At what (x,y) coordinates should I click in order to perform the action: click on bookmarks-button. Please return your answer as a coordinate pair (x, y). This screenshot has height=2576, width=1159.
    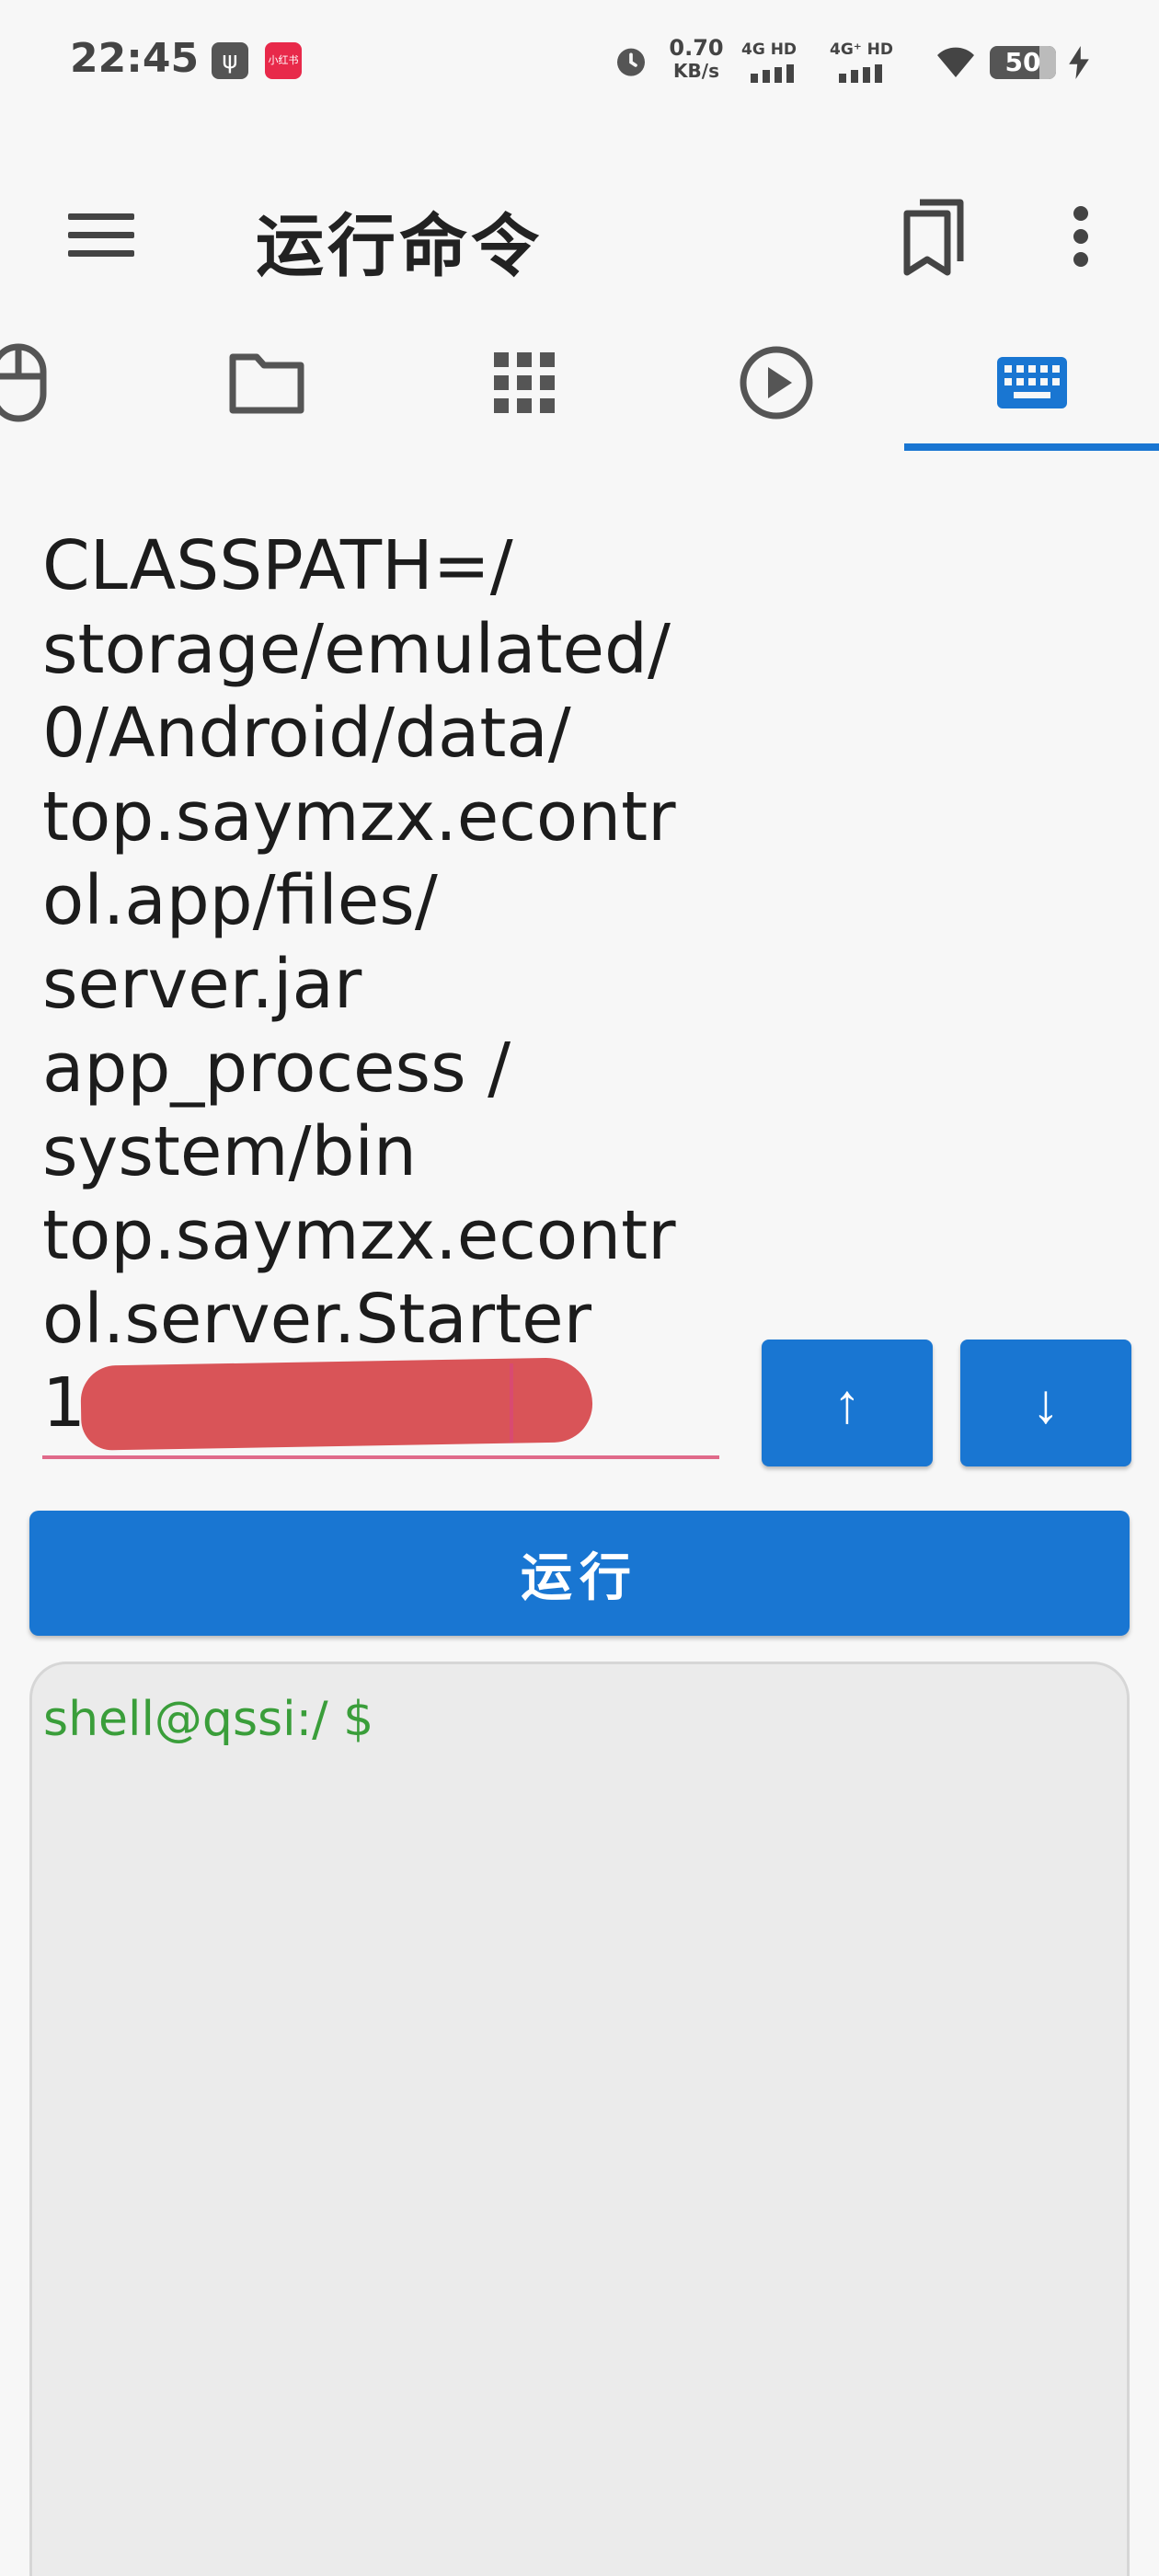
    Looking at the image, I should click on (933, 236).